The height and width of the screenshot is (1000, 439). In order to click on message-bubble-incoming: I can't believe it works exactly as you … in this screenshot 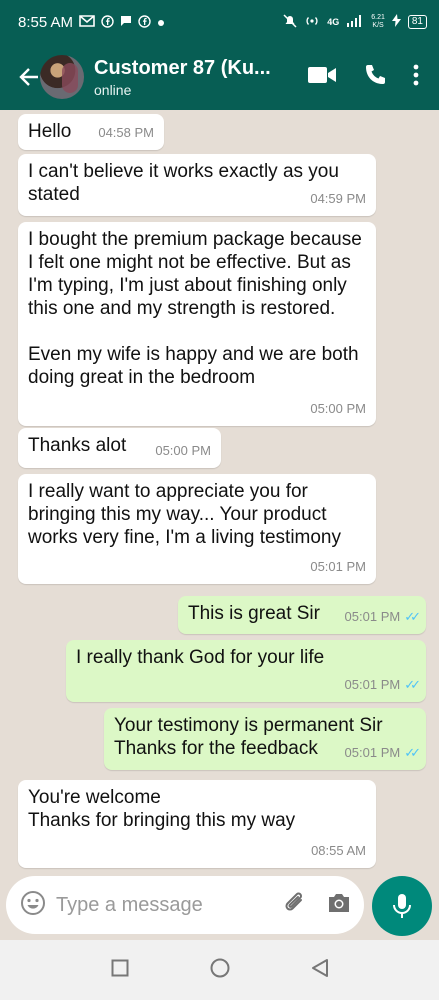, I will do `click(197, 185)`.